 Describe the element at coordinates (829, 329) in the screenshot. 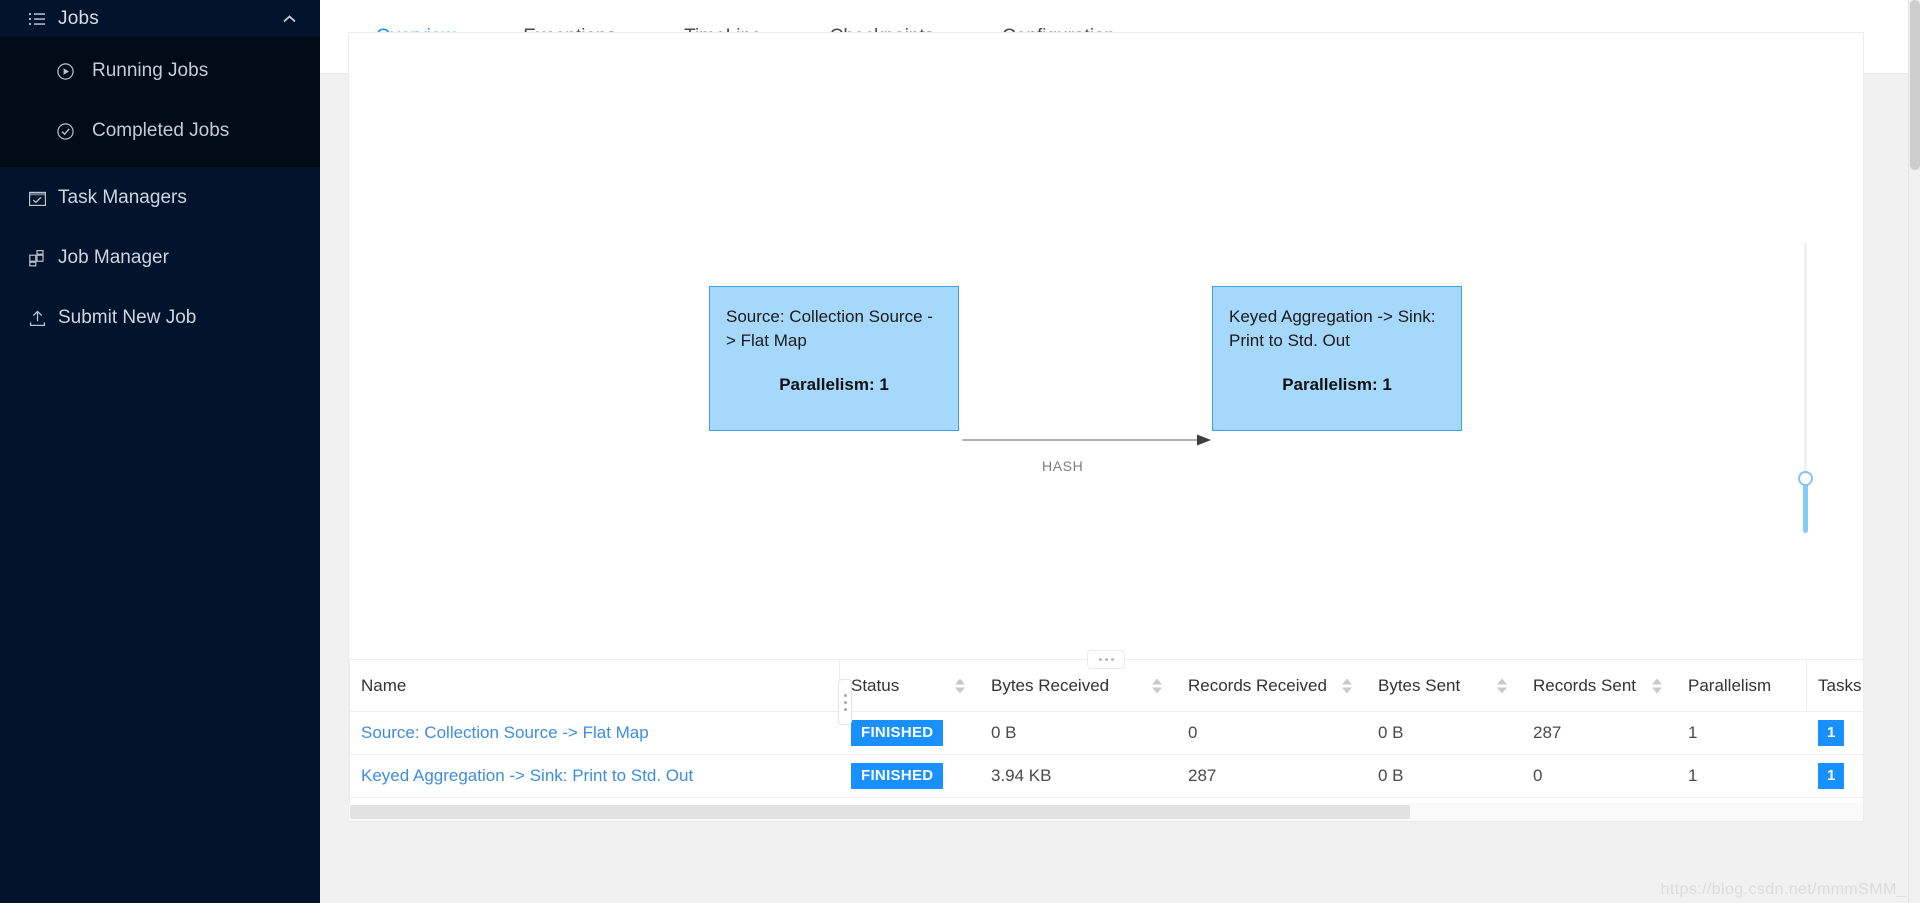

I see `node-title: Source: Collection Source -> Flat Map` at that location.